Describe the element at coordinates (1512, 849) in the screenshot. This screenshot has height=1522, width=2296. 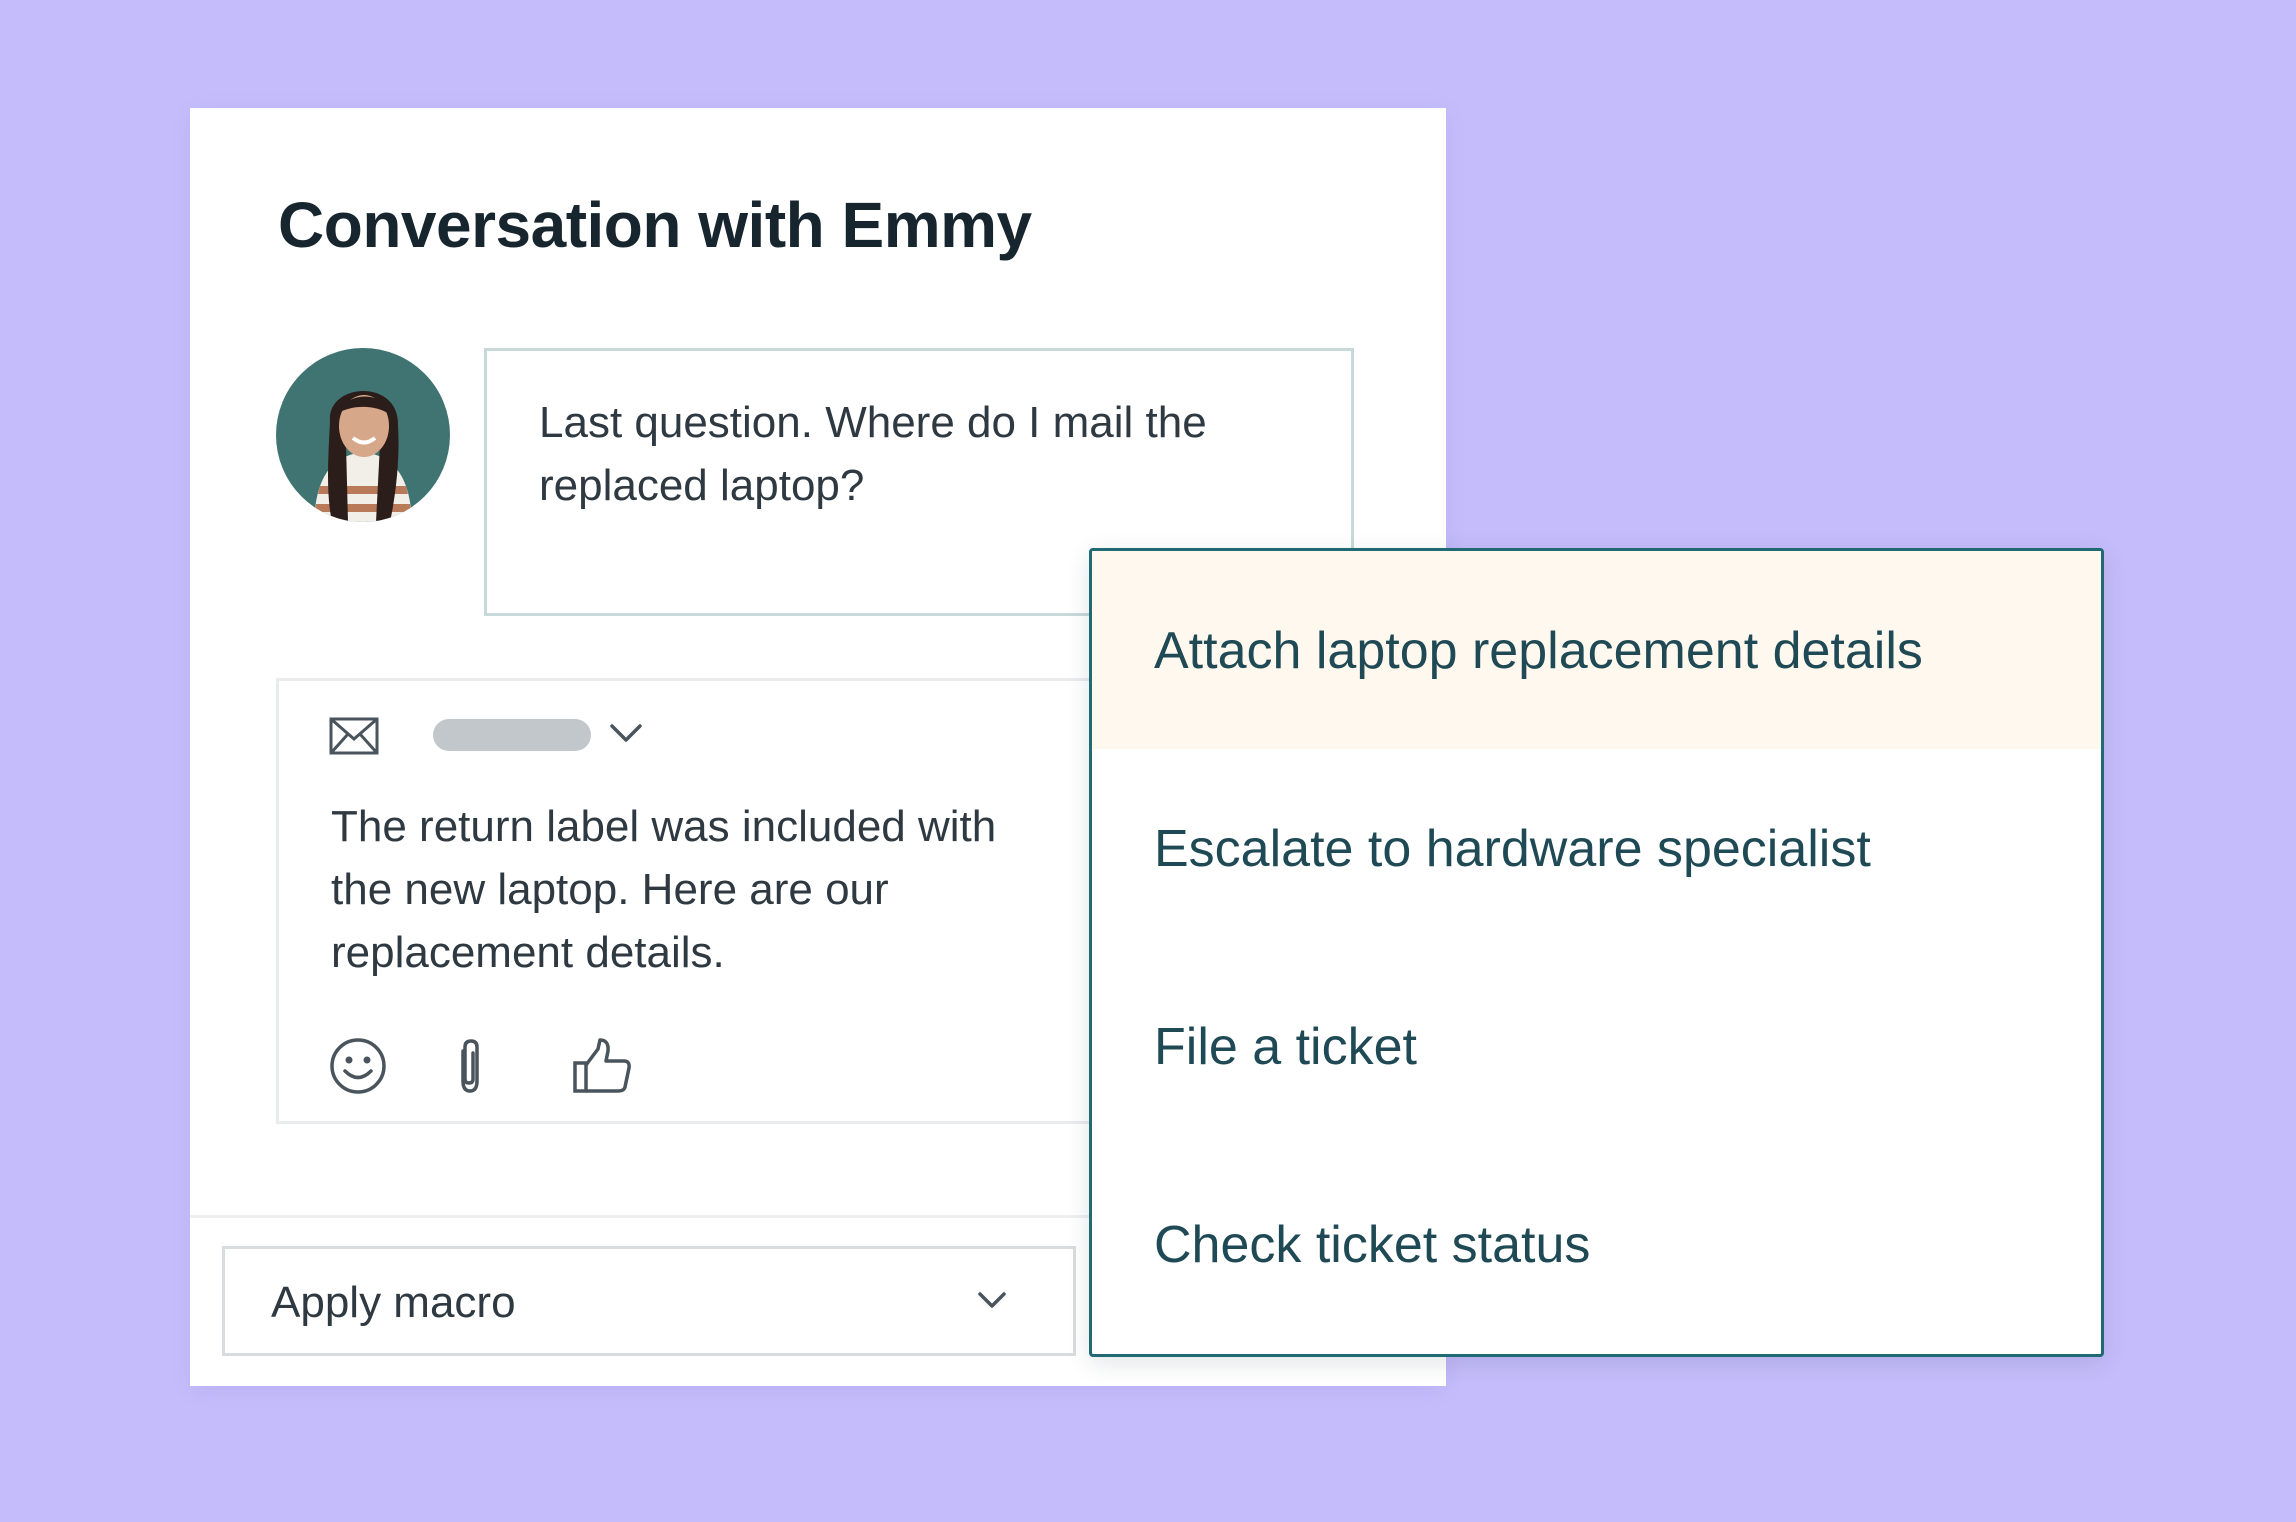
I see `macro-option-label: Escalate to hardware specialist` at that location.